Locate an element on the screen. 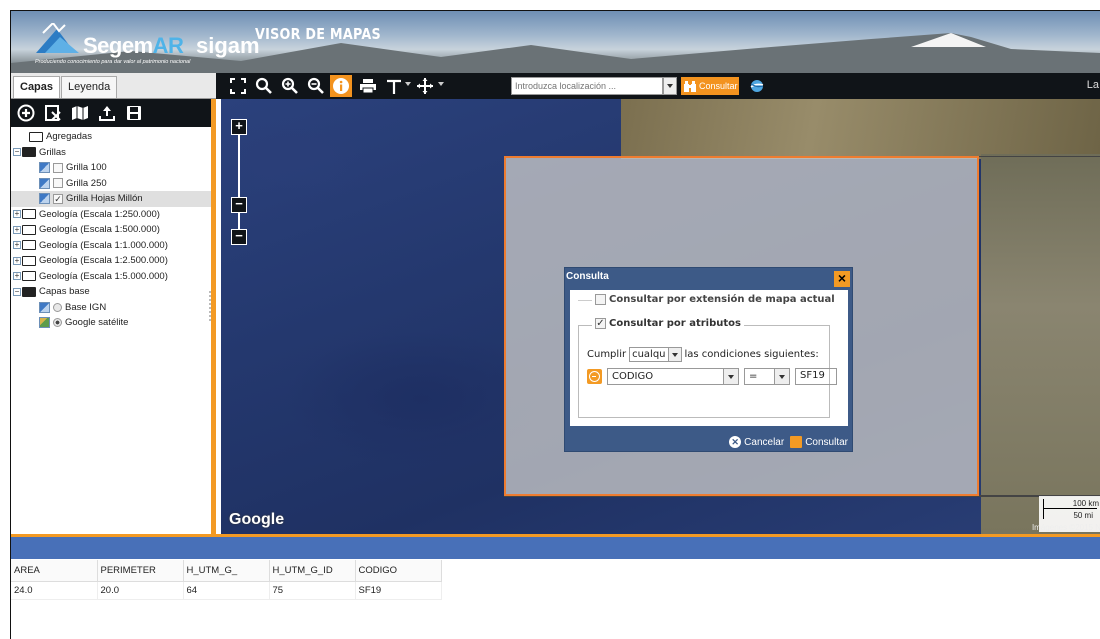  tree-node-geologia-500000: + Geología (Escala 1:500.000) is located at coordinates (111, 230).